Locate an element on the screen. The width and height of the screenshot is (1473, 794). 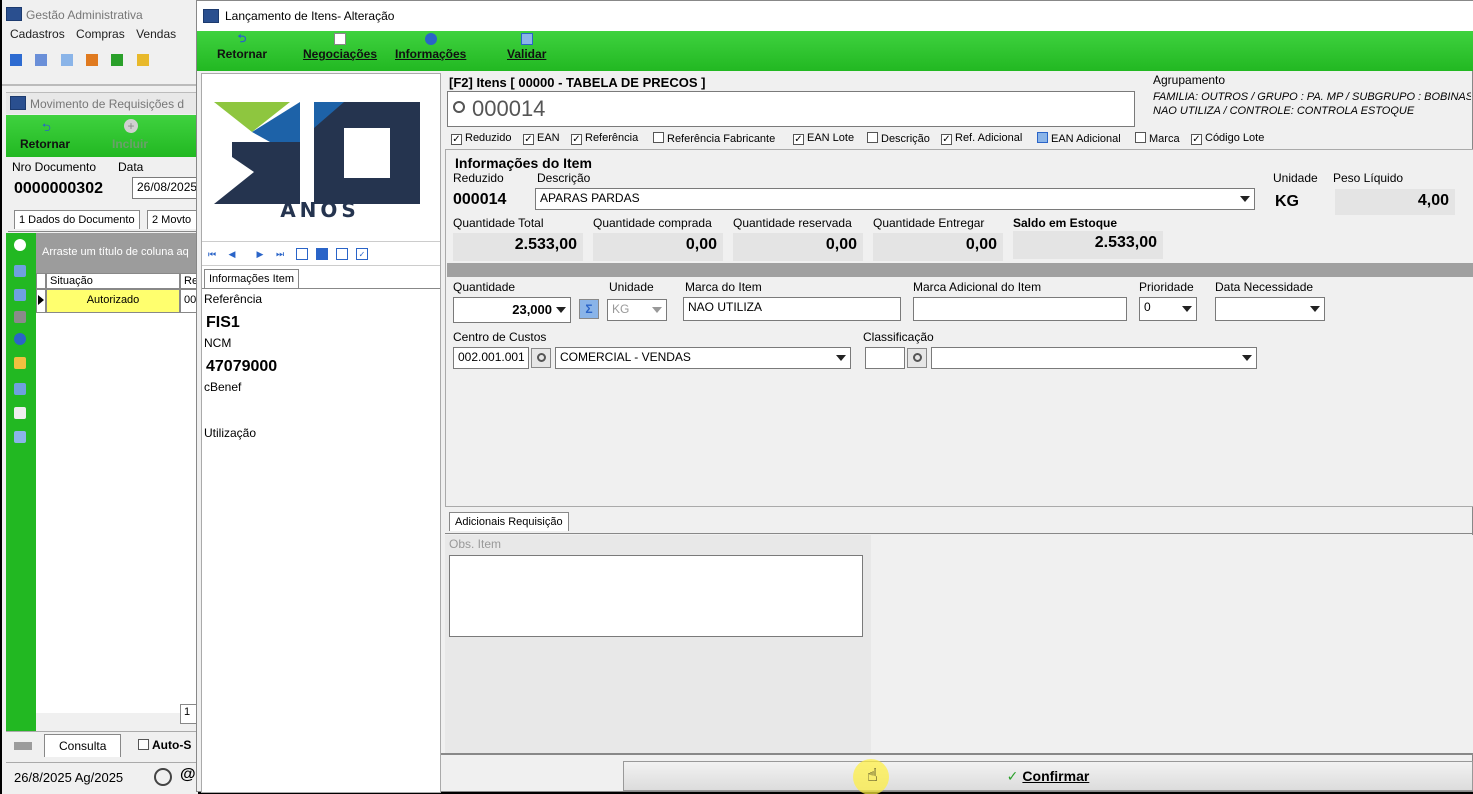
centro-desc-select: COMERCIAL - VENDAS is located at coordinates (703, 358).